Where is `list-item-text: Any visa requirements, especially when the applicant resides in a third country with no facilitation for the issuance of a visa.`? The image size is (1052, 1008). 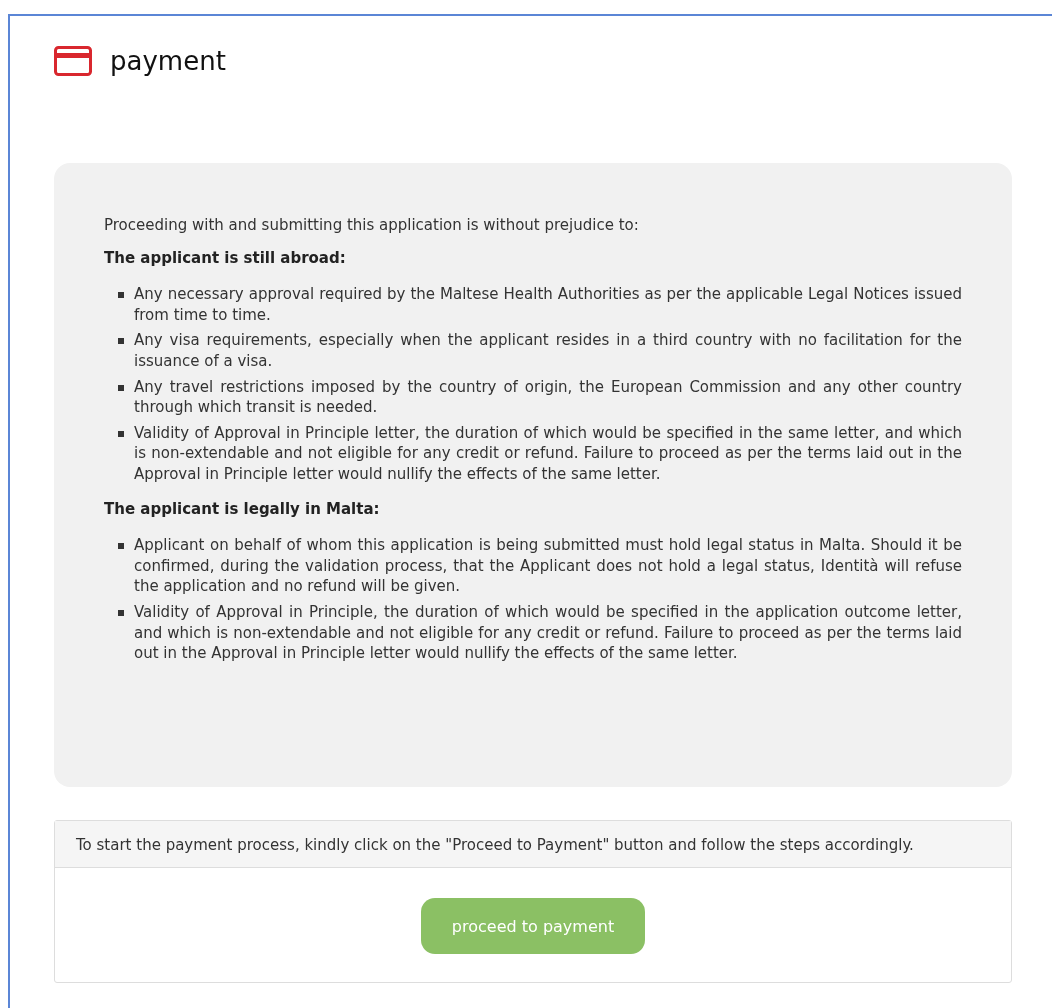 list-item-text: Any visa requirements, especially when the applicant resides in a third country with no facilitation for the issuance of a visa. is located at coordinates (548, 351).